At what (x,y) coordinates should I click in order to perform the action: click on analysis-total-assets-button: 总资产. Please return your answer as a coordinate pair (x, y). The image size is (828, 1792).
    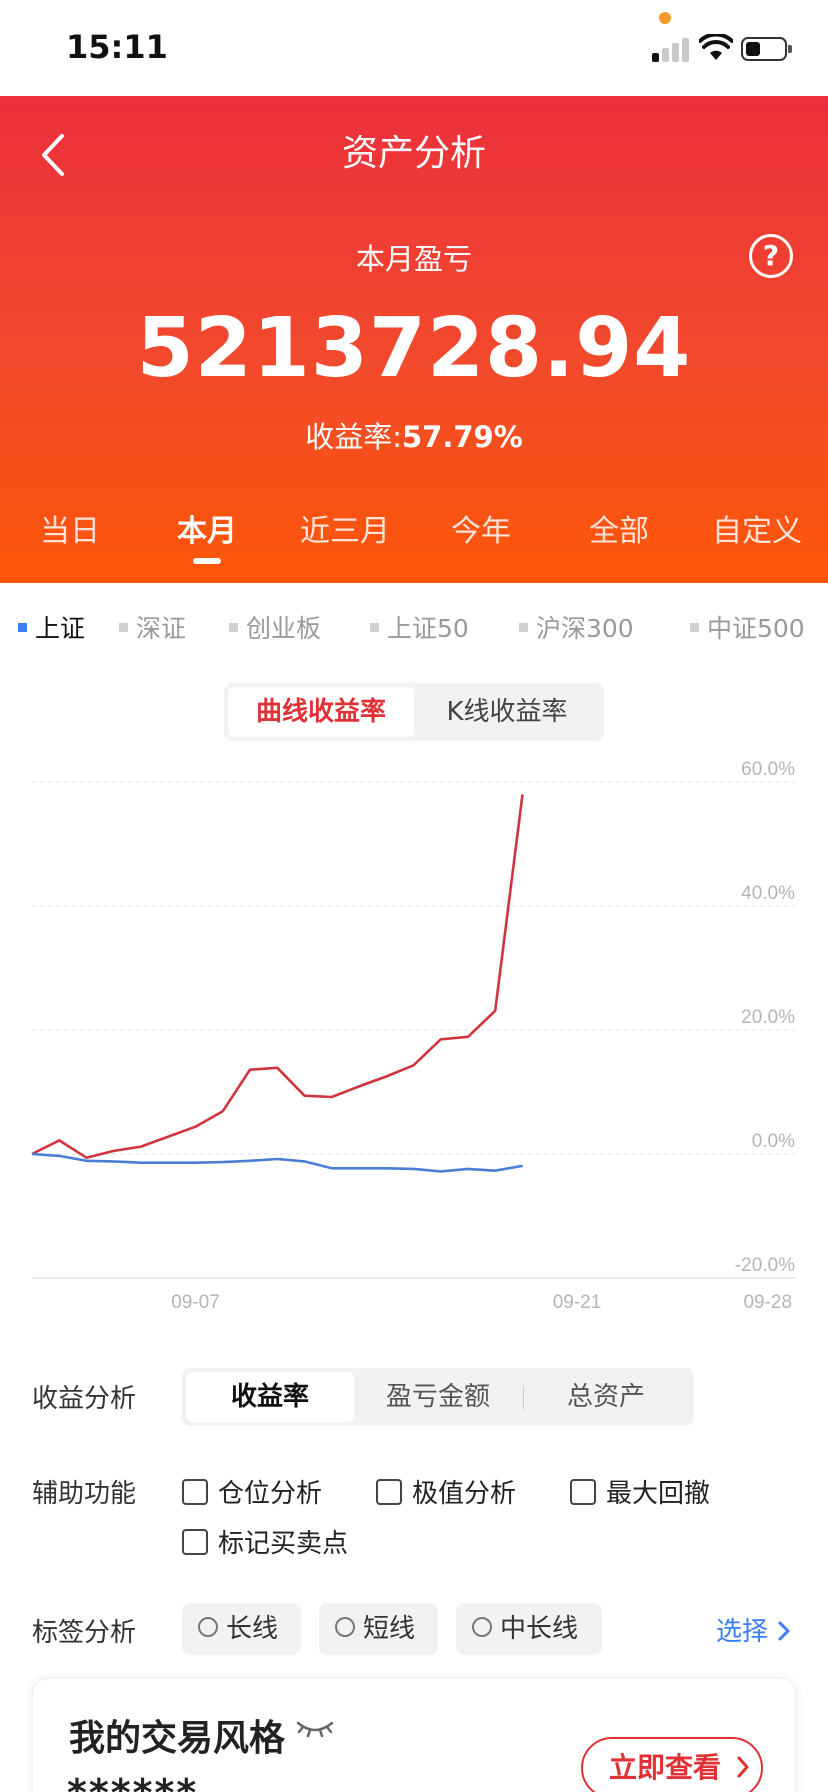
    Looking at the image, I should click on (606, 1397).